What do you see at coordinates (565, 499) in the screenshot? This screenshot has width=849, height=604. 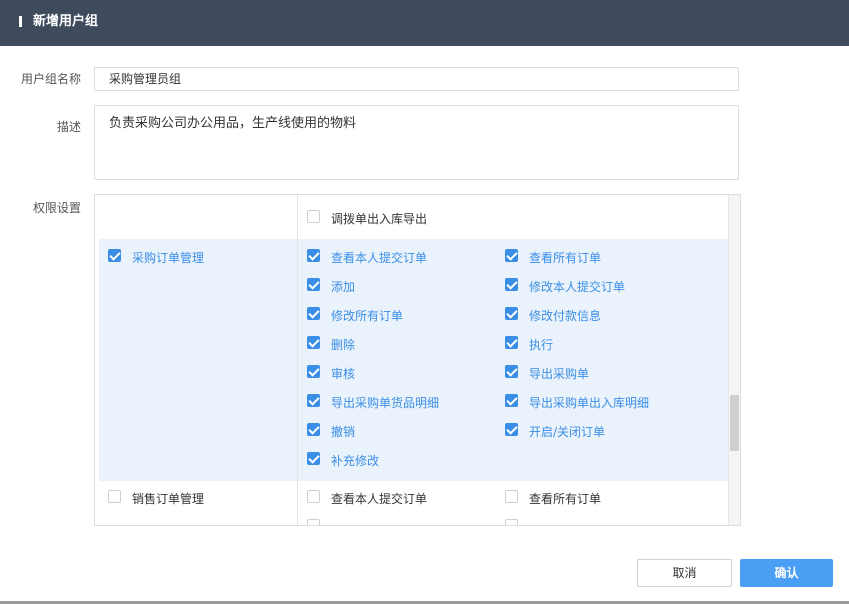 I see `option-sales-view-all: 查看所有订单` at bounding box center [565, 499].